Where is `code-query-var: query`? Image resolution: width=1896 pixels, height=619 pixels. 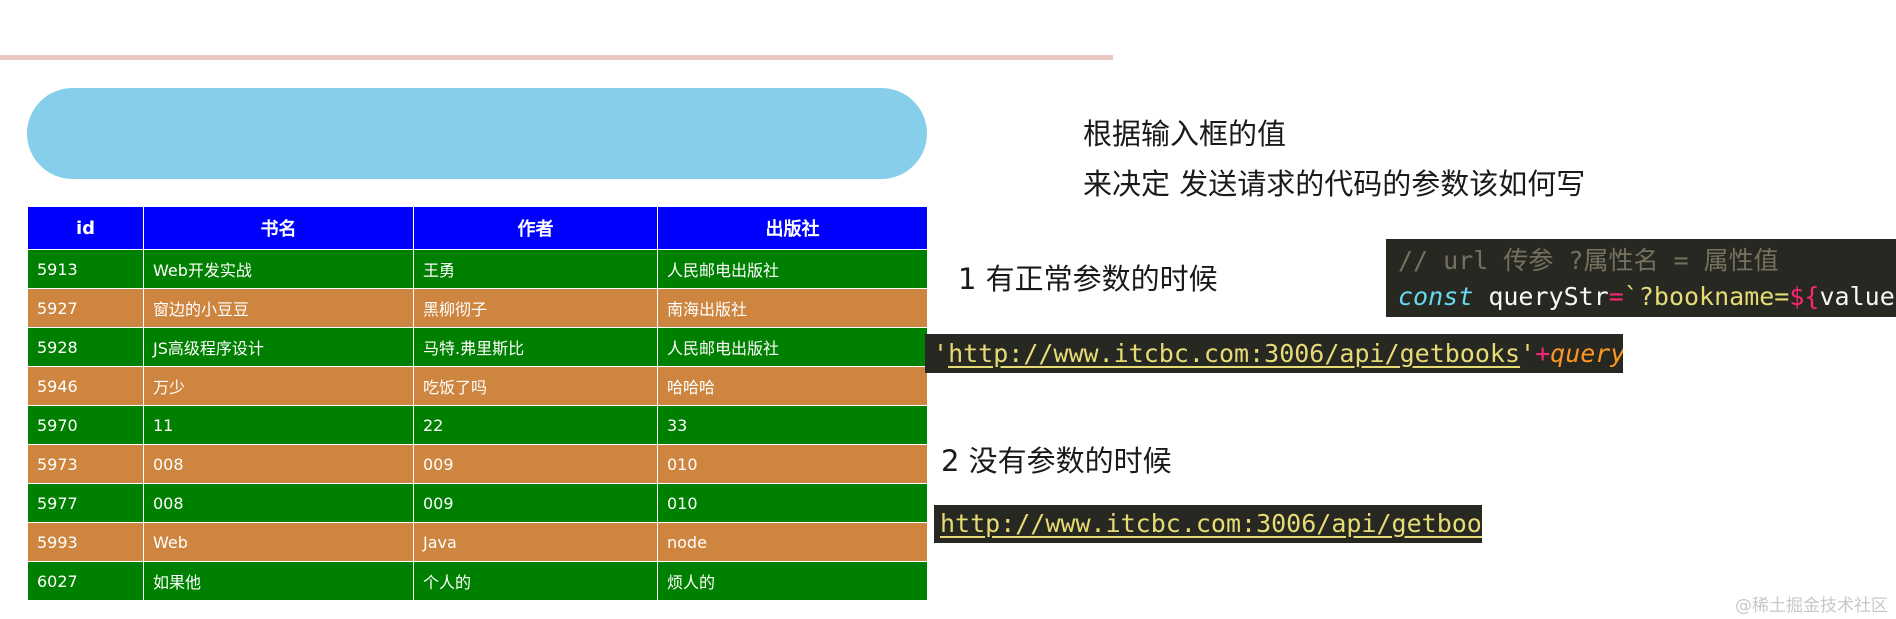
code-query-var: query is located at coordinates (1586, 353).